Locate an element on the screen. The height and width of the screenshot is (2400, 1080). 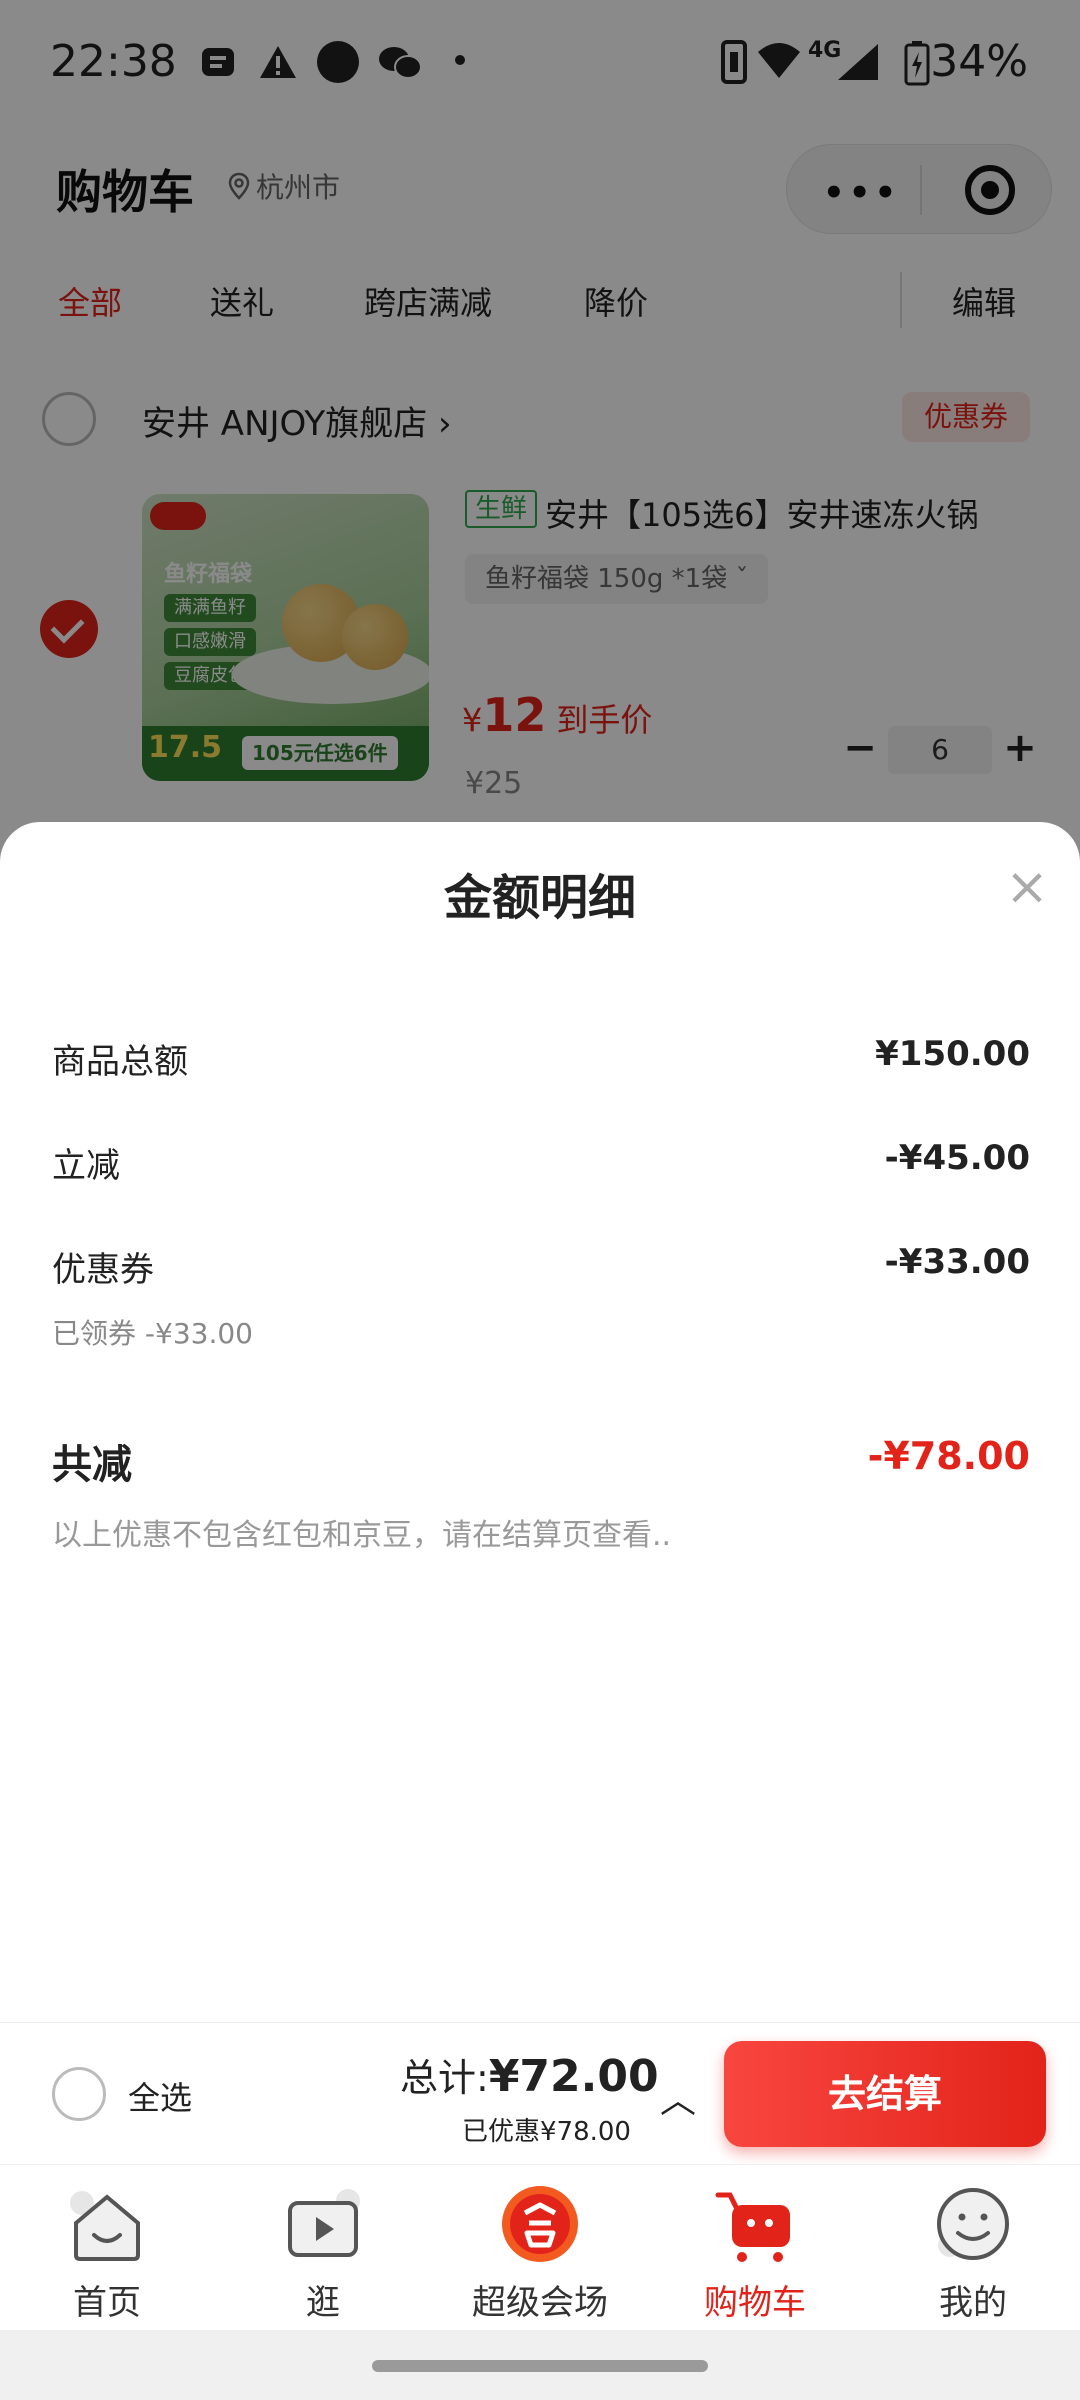
total-amount: 总计:¥72.00 is located at coordinates (529, 2076).